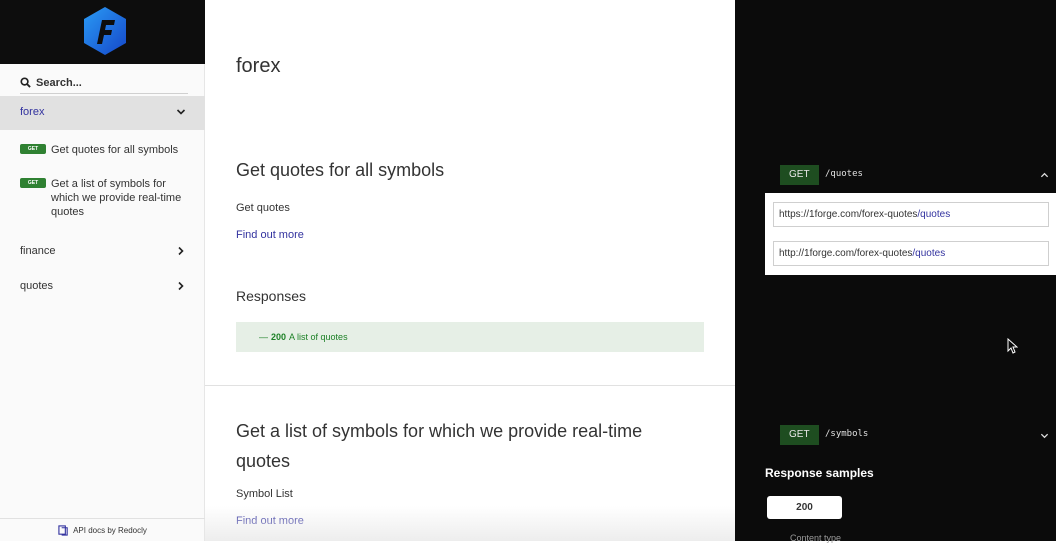  I want to click on sidebar-group-label: finance, so click(38, 251).